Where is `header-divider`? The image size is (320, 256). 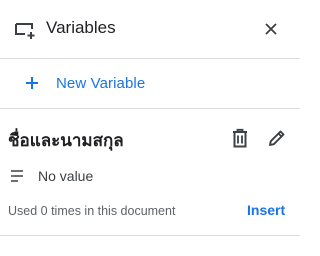 header-divider is located at coordinates (150, 58).